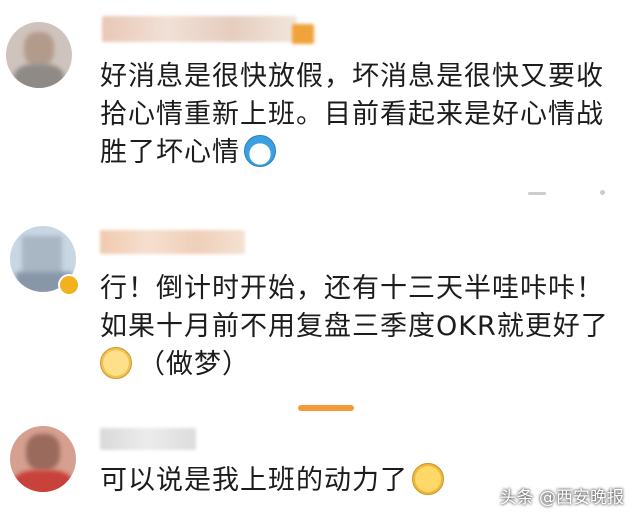  I want to click on crying-face-icon, so click(428, 479).